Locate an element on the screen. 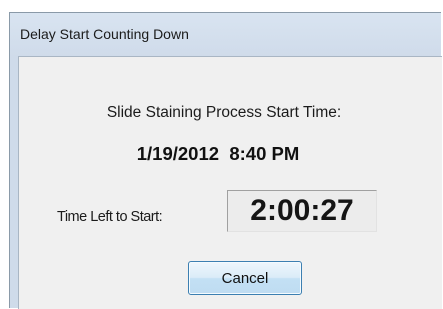 The height and width of the screenshot is (309, 443). start-time-value: 1/19/2012 8:40 PM is located at coordinates (218, 153).